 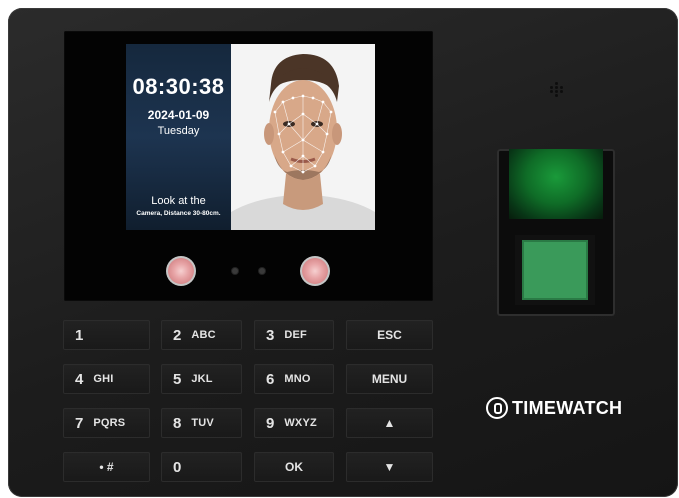 I want to click on clock-time: 08:30:38, so click(x=178, y=86).